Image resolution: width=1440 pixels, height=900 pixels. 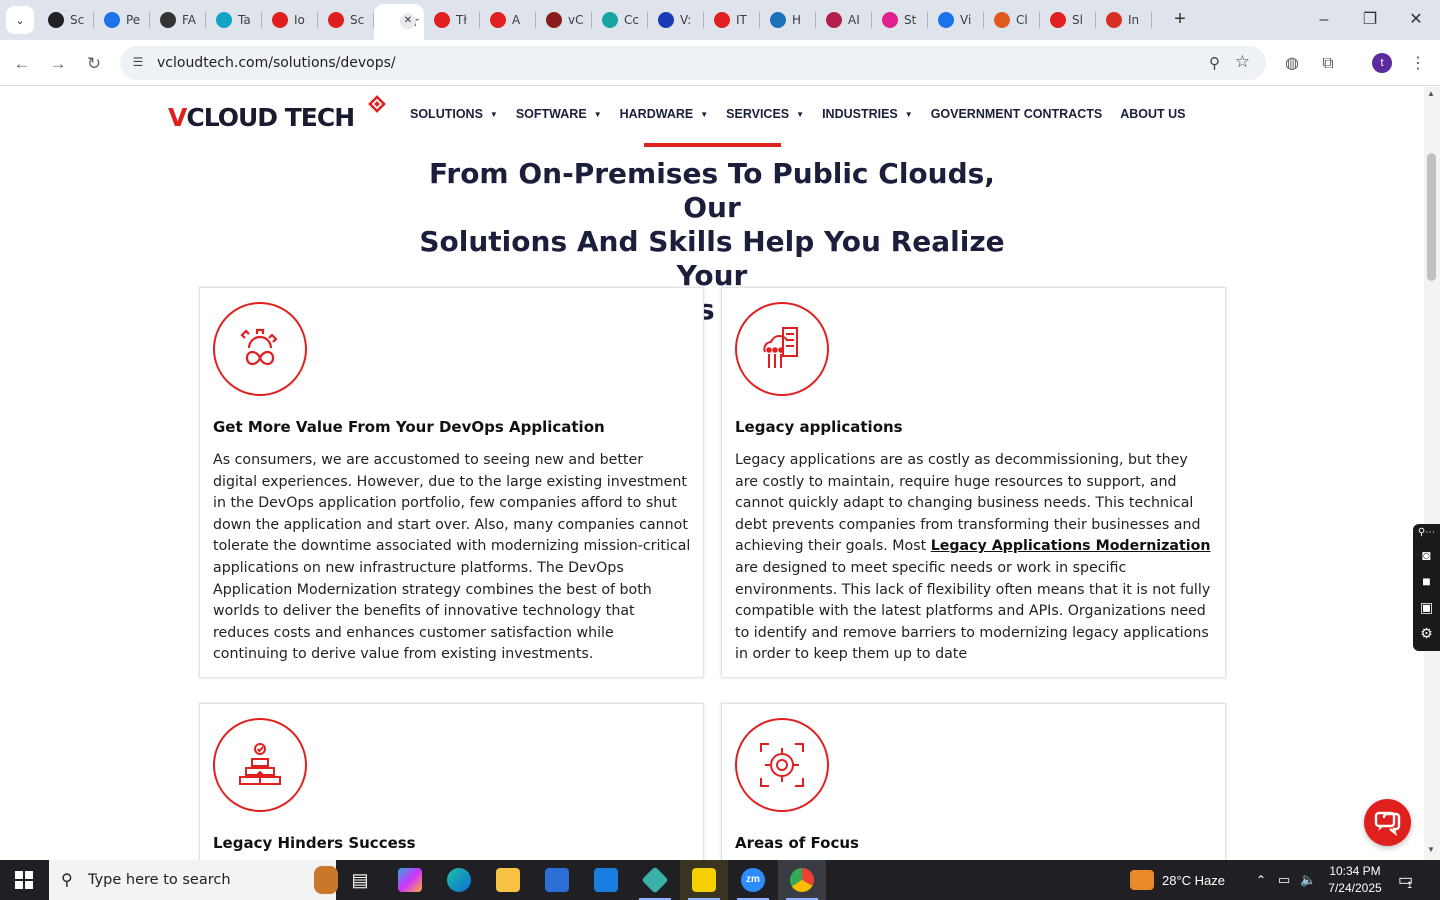 I want to click on browser-tab: In, so click(x=1124, y=20).